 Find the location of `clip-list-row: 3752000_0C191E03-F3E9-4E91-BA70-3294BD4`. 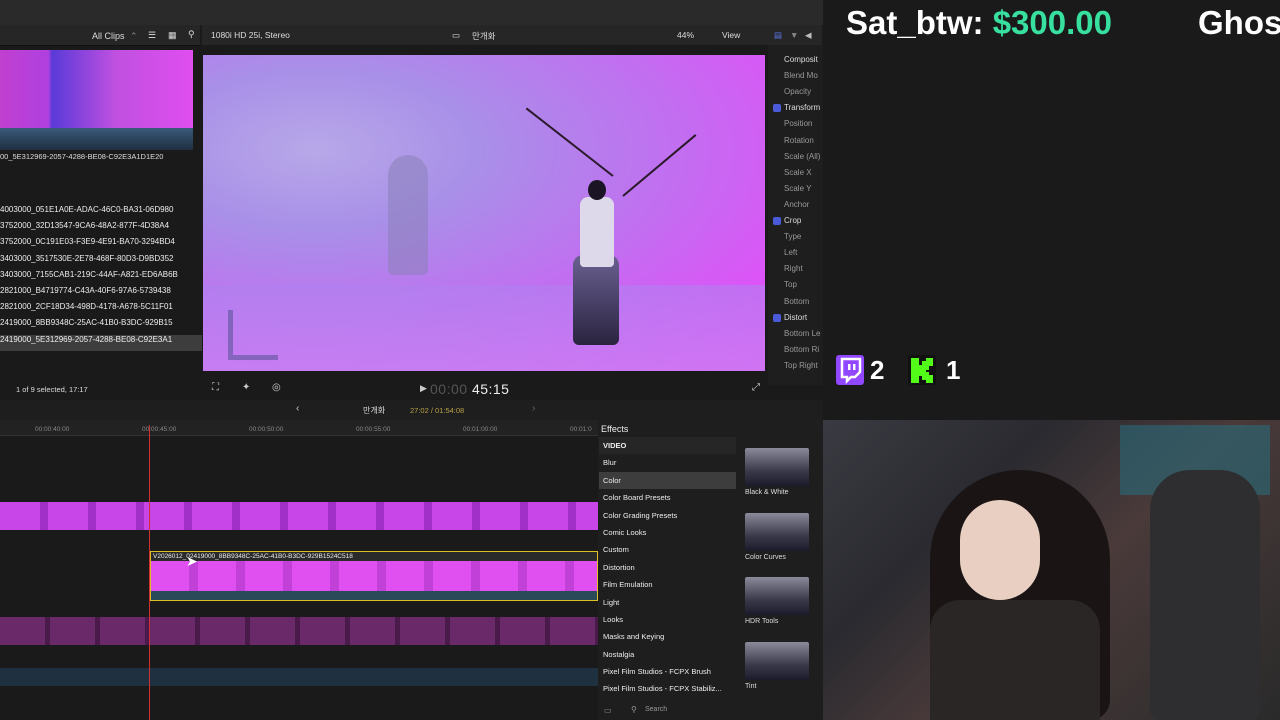

clip-list-row: 3752000_0C191E03-F3E9-4E91-BA70-3294BD4 is located at coordinates (101, 245).